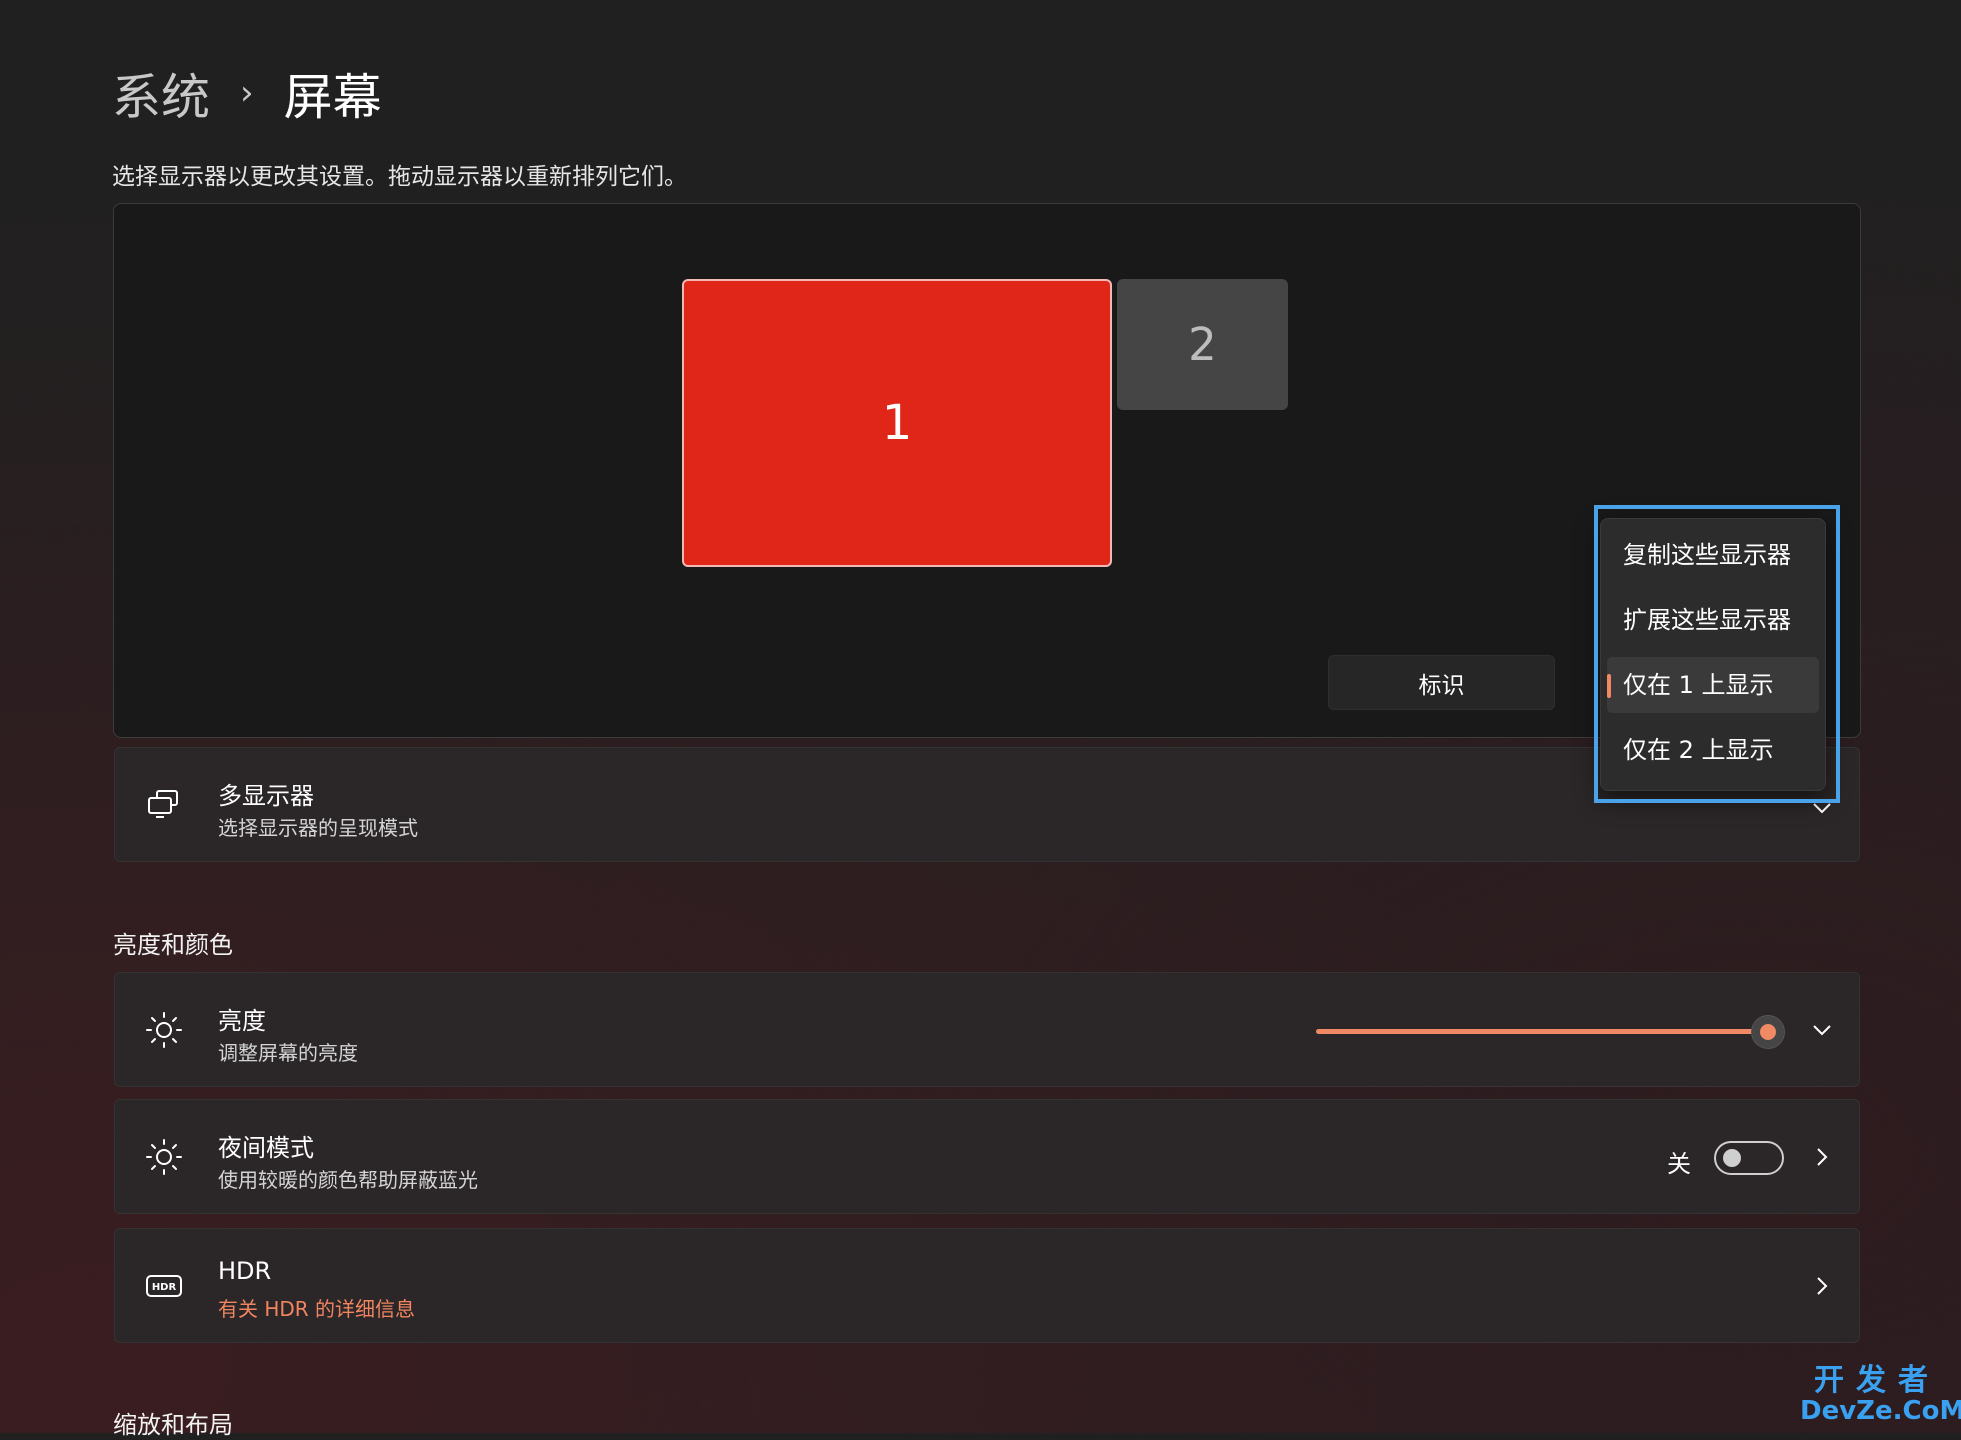  What do you see at coordinates (316, 1307) in the screenshot?
I see `hdr-learn-more-link: 有关 HDR 的详细信息` at bounding box center [316, 1307].